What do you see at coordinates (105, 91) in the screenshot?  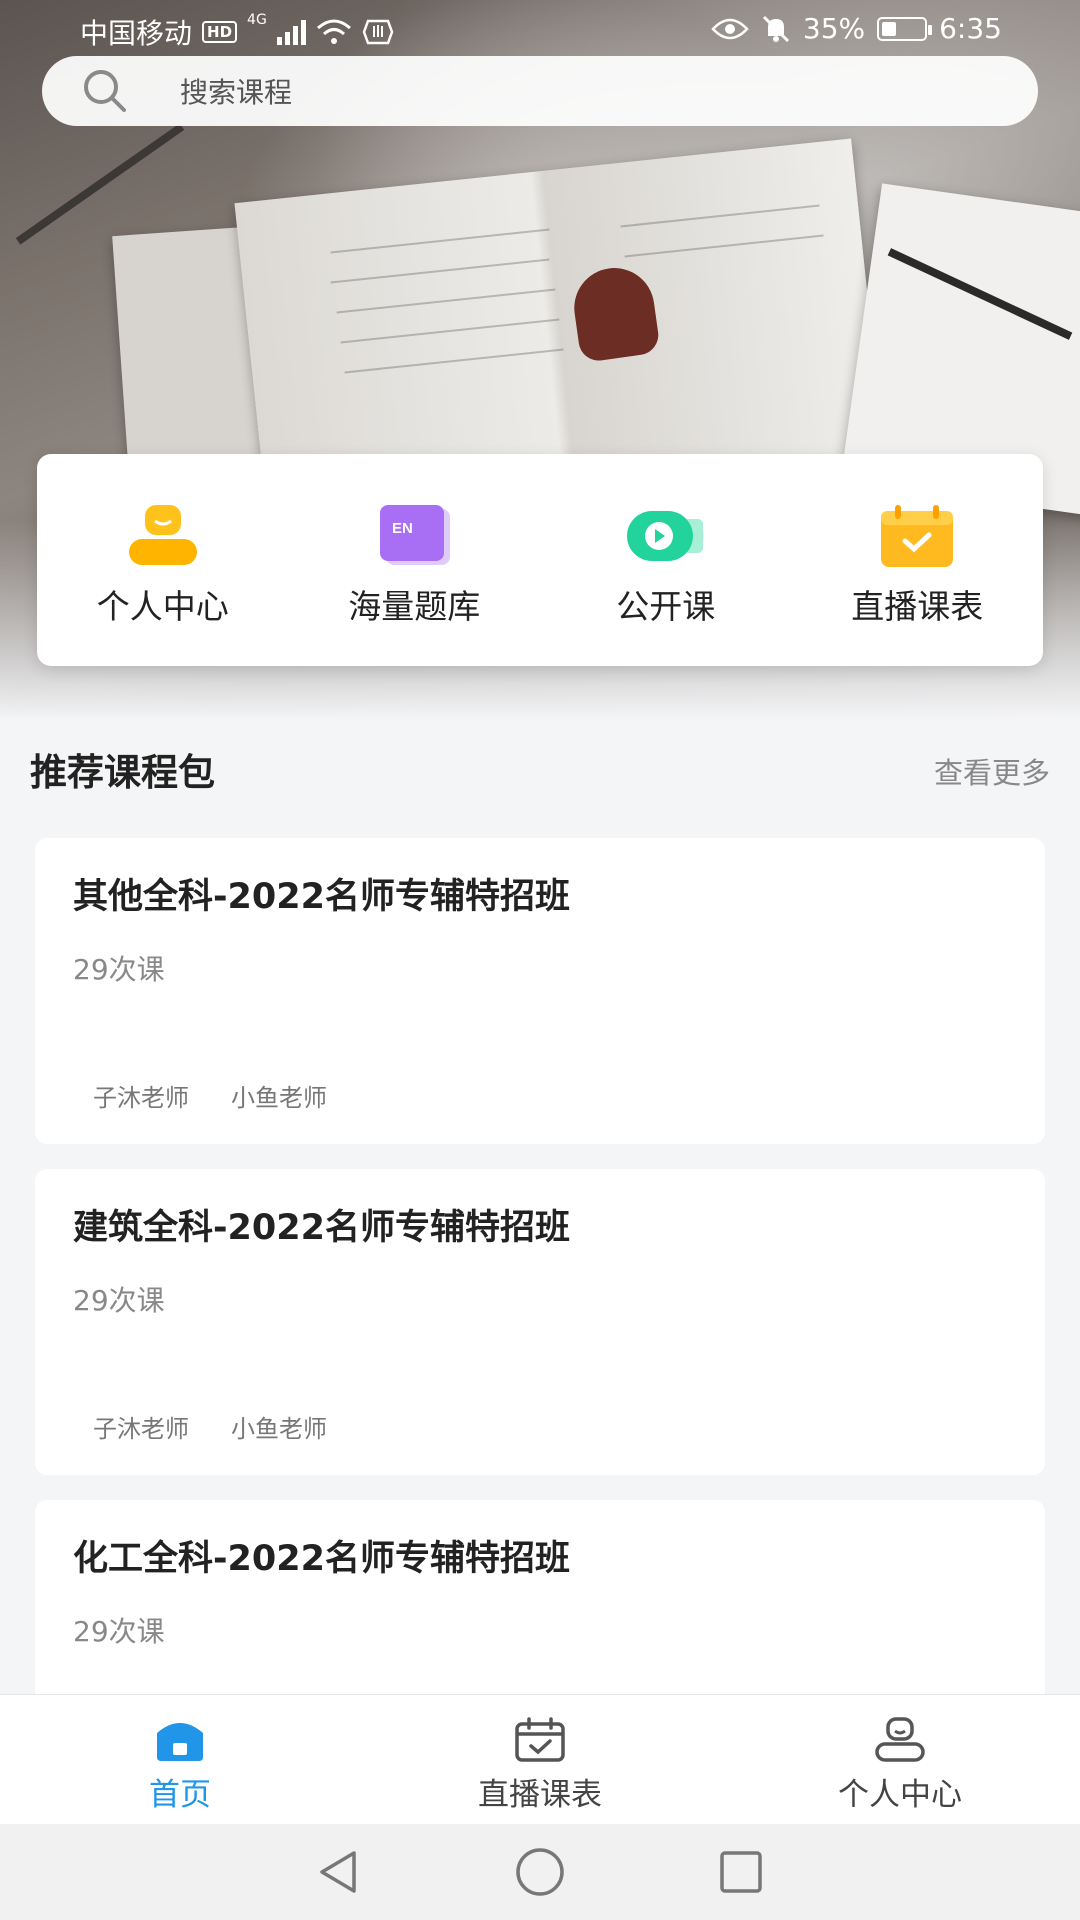 I see `search-icon` at bounding box center [105, 91].